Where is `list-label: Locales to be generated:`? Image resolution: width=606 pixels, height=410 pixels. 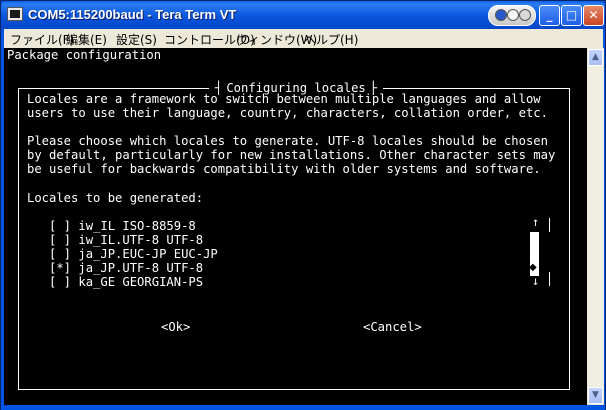 list-label: Locales to be generated: is located at coordinates (115, 198).